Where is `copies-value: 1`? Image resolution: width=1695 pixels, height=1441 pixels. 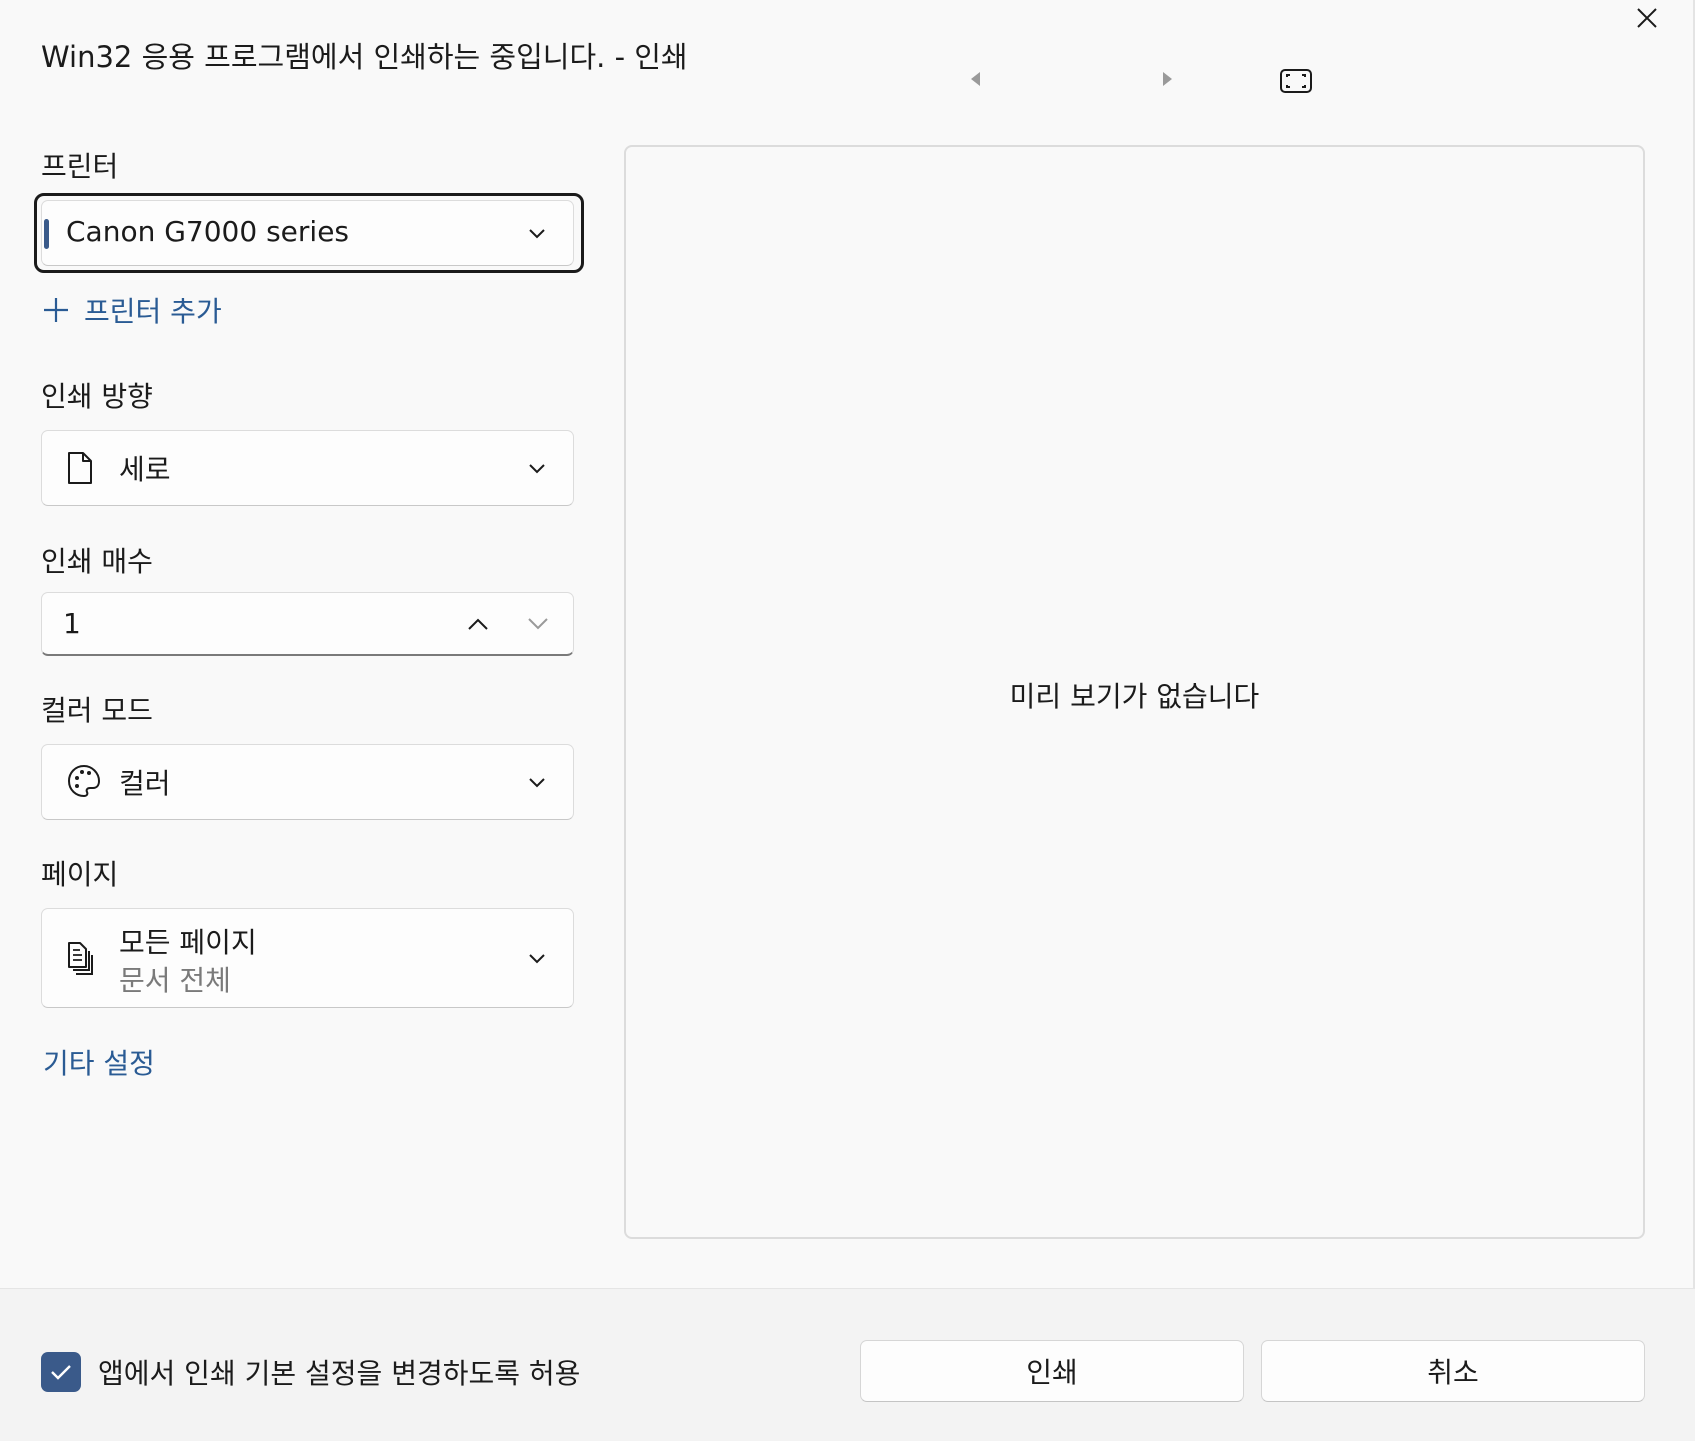 copies-value: 1 is located at coordinates (72, 623).